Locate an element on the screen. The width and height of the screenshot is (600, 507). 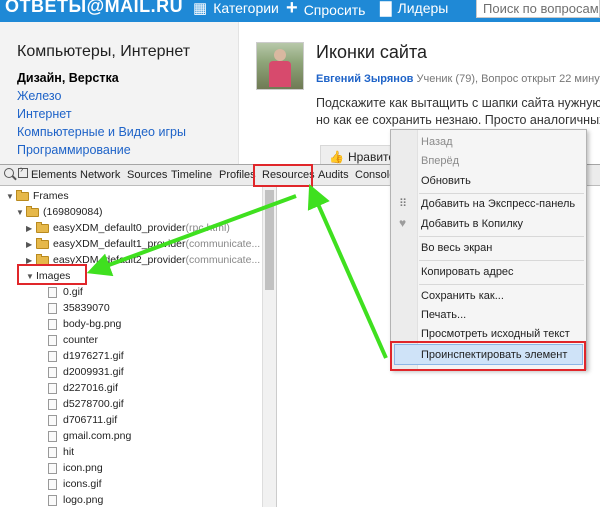
category-item-games: Компьютерные и Видео игры is located at coordinates (101, 132).